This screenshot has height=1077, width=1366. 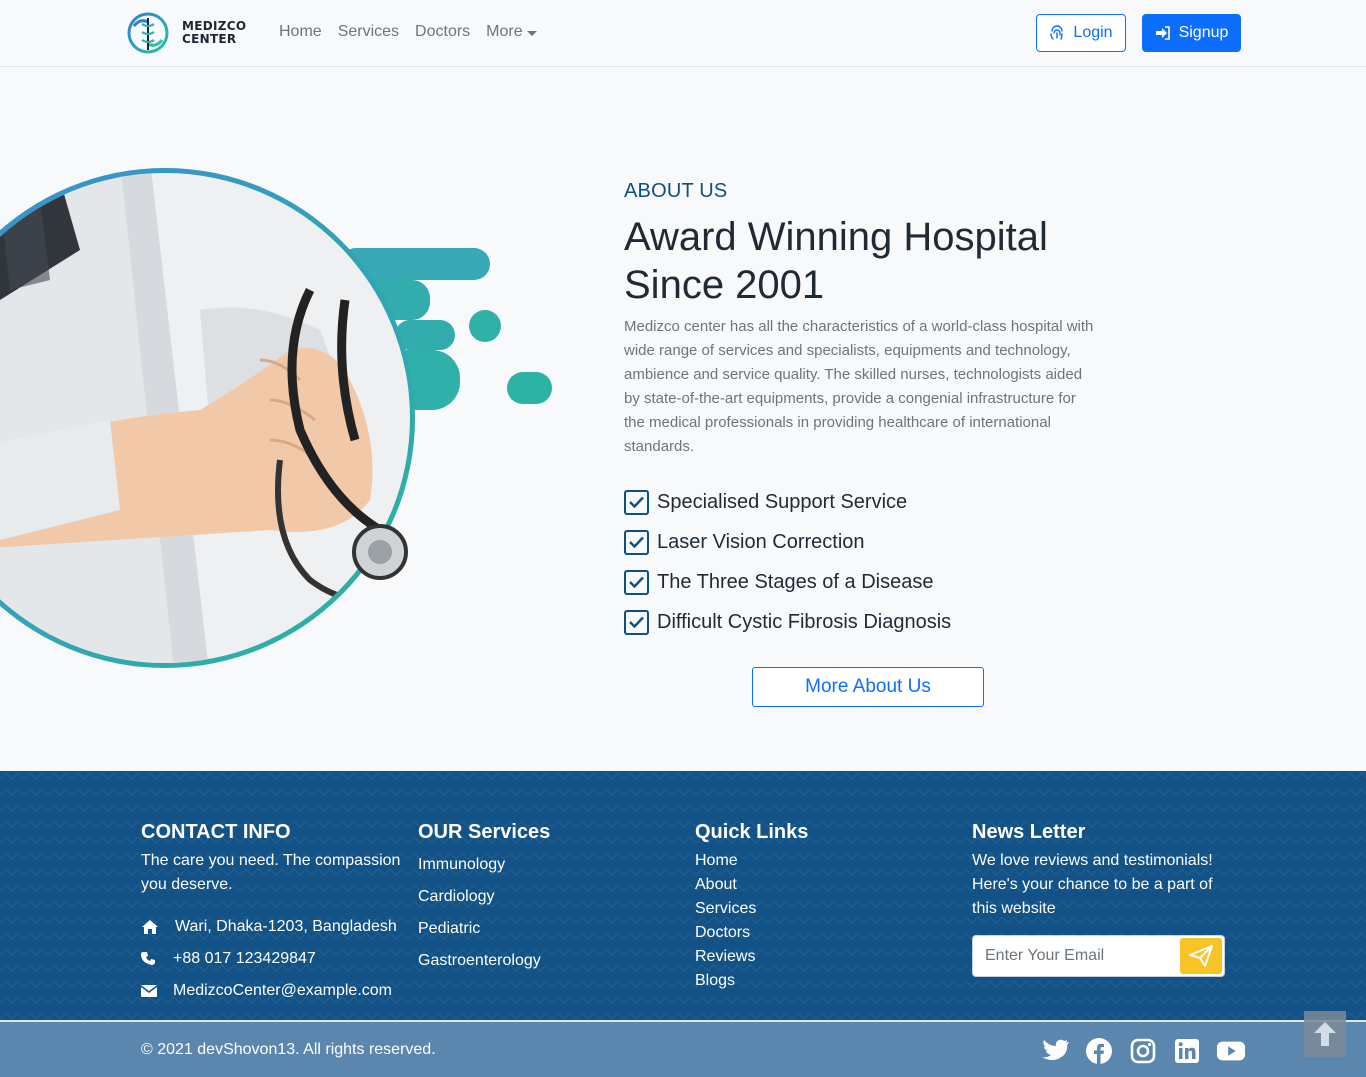 I want to click on quick-link: Services, so click(x=815, y=909).